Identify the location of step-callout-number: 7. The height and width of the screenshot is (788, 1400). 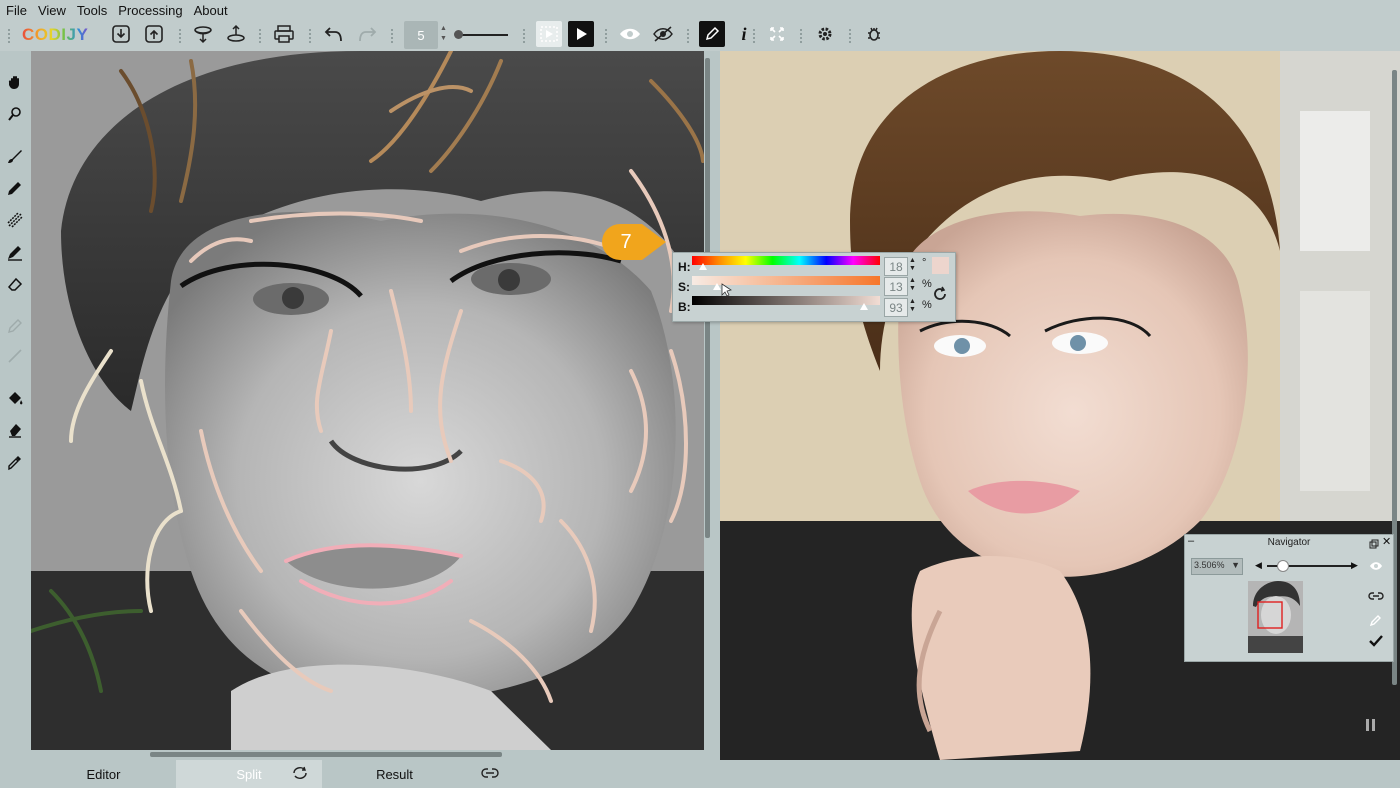
(626, 241).